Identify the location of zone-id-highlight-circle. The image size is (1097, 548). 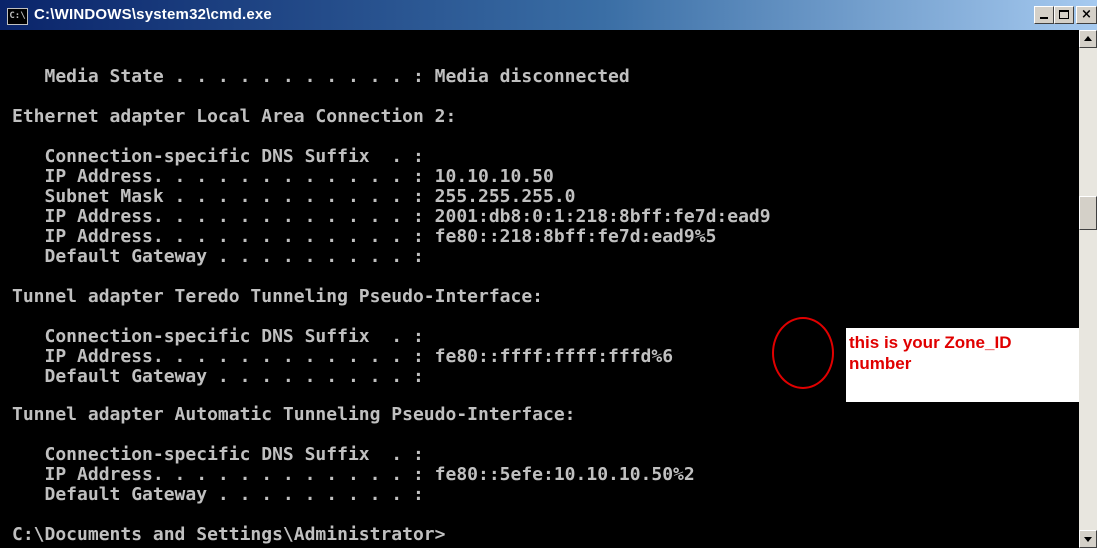
(803, 353).